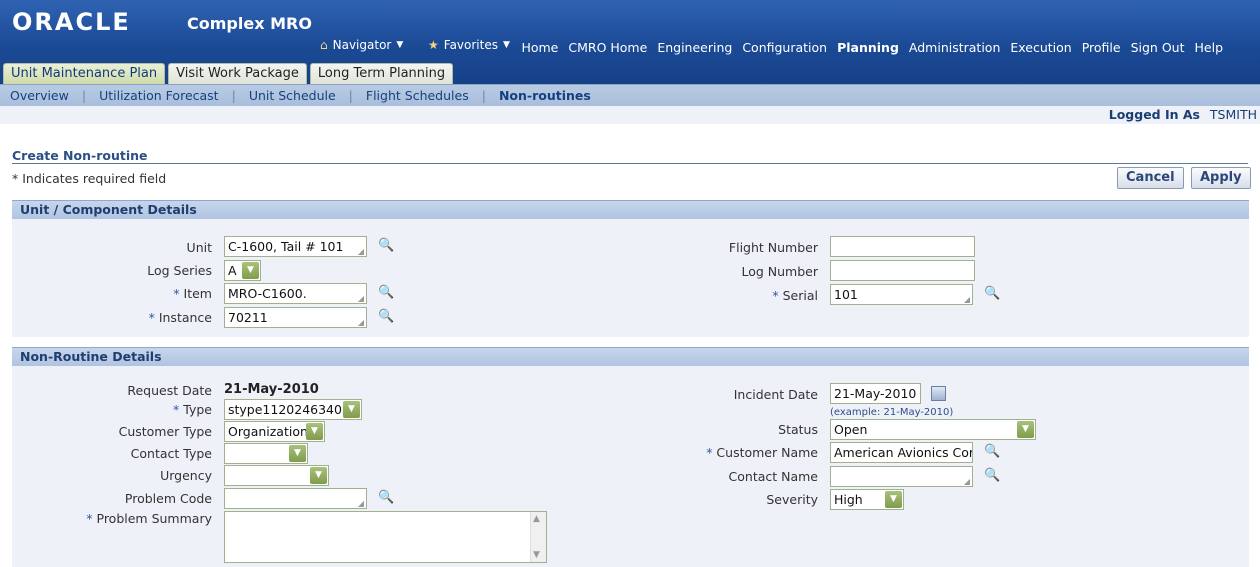 The height and width of the screenshot is (567, 1260). What do you see at coordinates (1040, 47) in the screenshot?
I see `global-nav-execution: Execution` at bounding box center [1040, 47].